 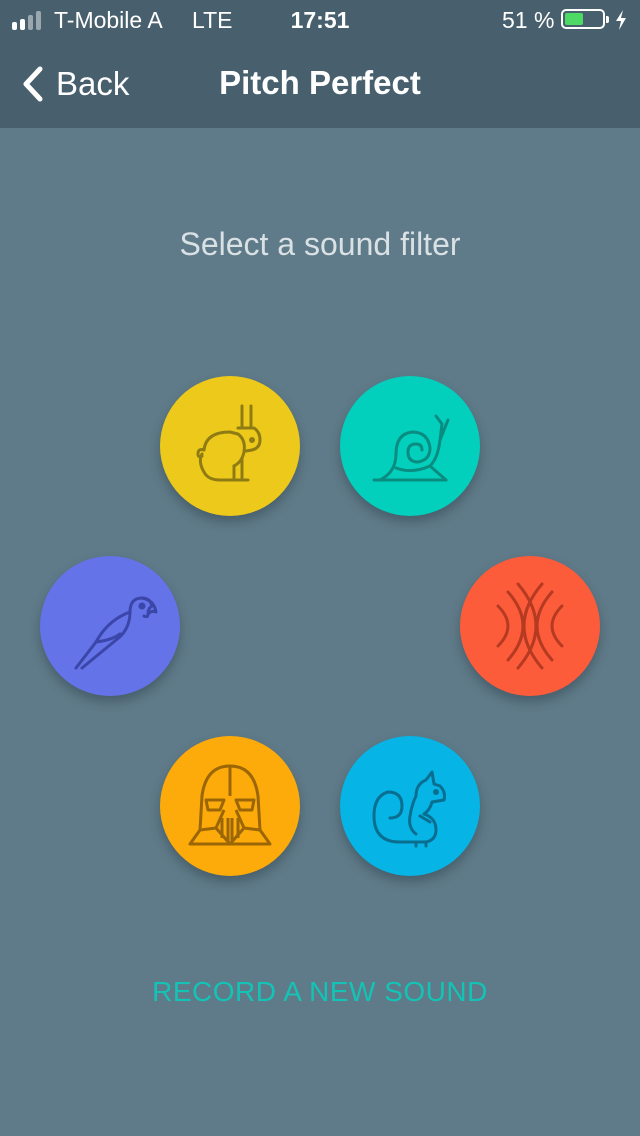 I want to click on darth-vader-icon, so click(x=230, y=805).